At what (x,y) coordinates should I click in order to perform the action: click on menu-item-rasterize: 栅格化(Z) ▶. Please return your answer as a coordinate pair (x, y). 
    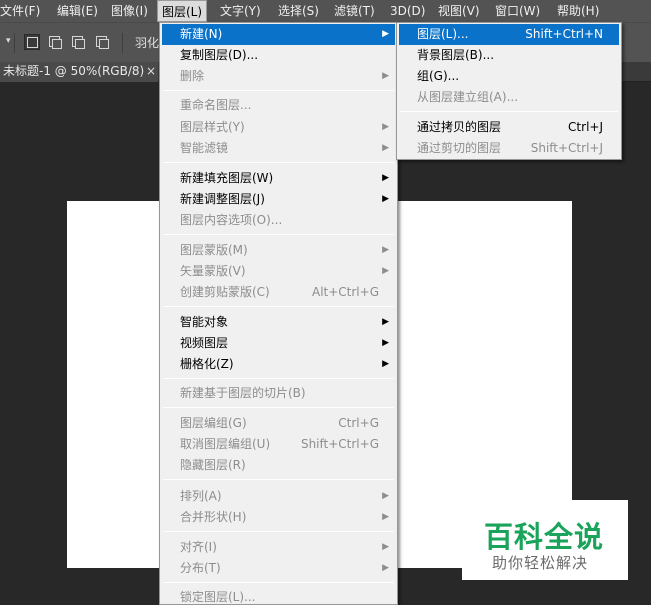
    Looking at the image, I should click on (278, 364).